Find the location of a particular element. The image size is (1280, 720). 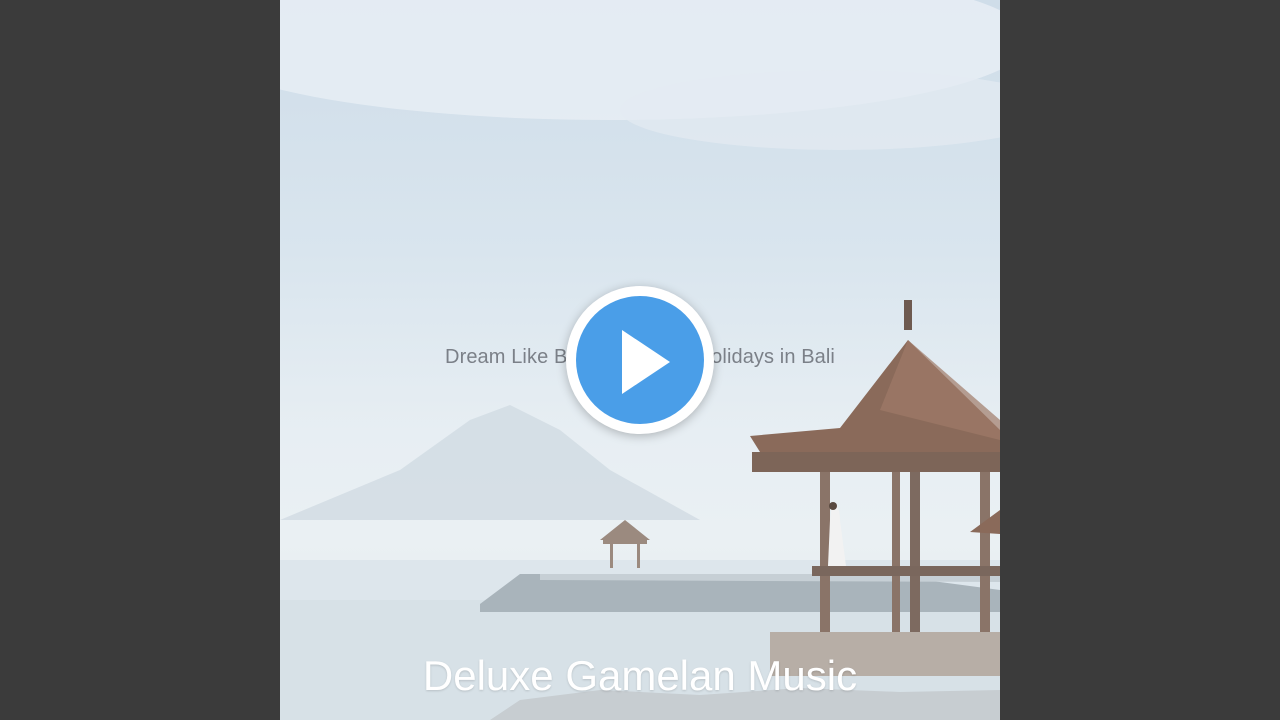

artist-name: Deluxe Gamelan Music is located at coordinates (640, 675).